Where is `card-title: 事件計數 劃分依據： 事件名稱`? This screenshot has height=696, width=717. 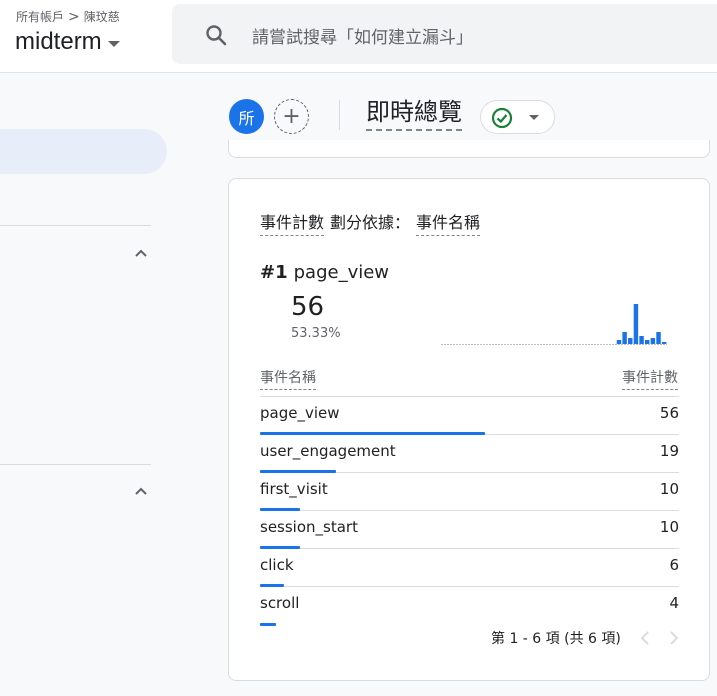
card-title: 事件計數 劃分依據： 事件名稱 is located at coordinates (370, 222).